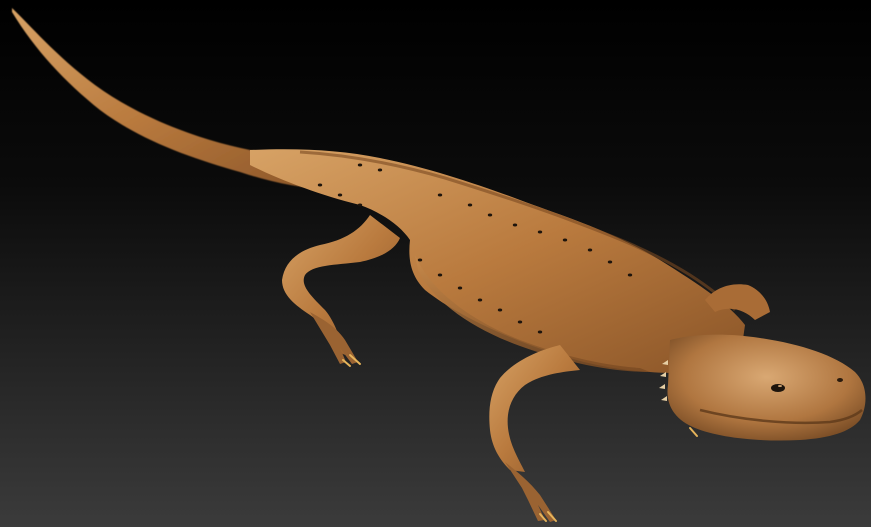  What do you see at coordinates (840, 380) in the screenshot?
I see `lizard-nostril` at bounding box center [840, 380].